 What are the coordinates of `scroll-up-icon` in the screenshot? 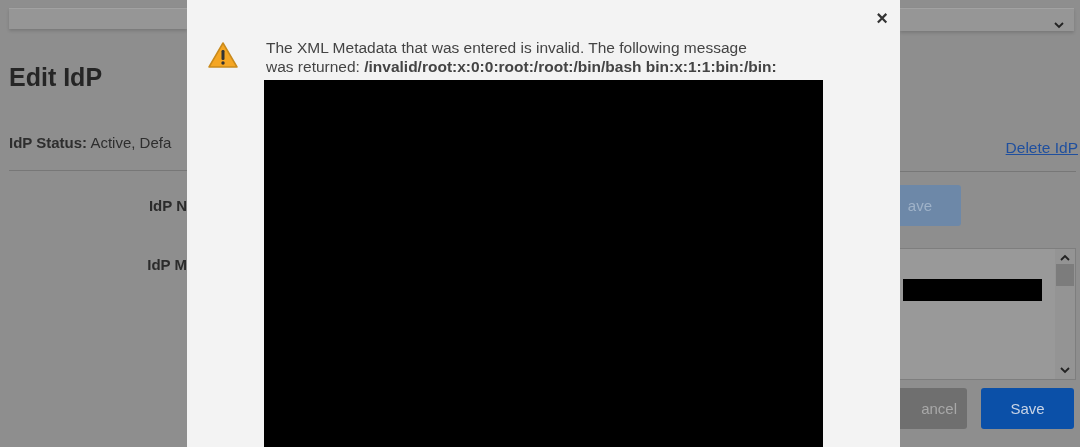 It's located at (1065, 257).